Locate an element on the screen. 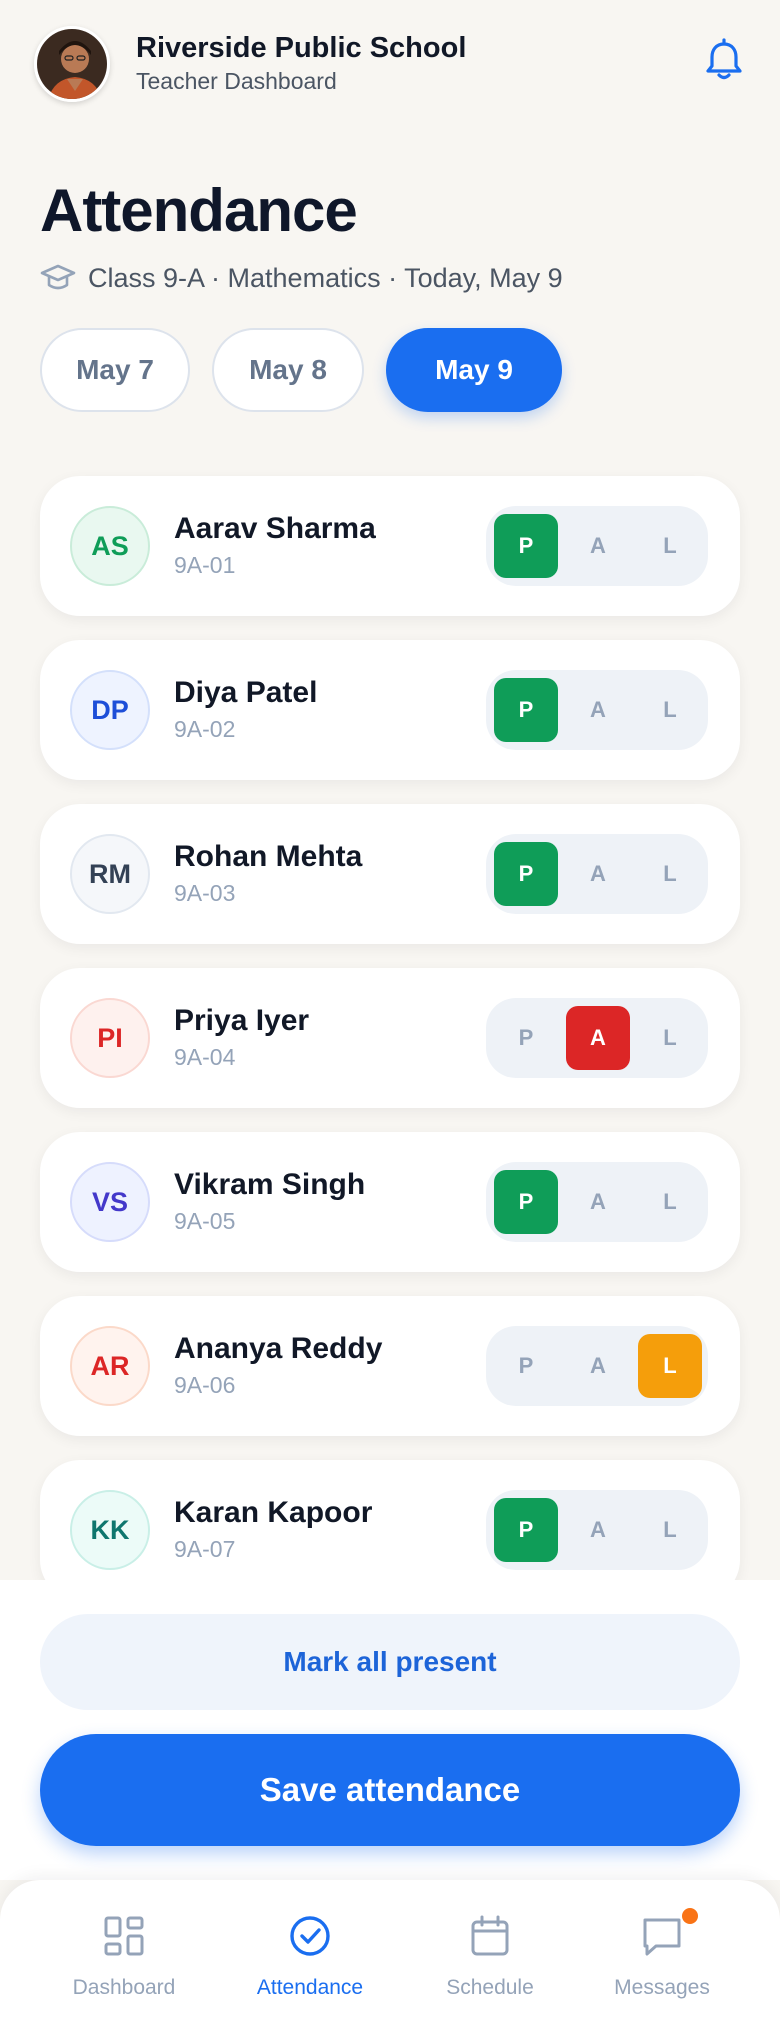 This screenshot has width=780, height=2020. student-card: AS Aarav Sharma 9A-01 P A L is located at coordinates (390, 546).